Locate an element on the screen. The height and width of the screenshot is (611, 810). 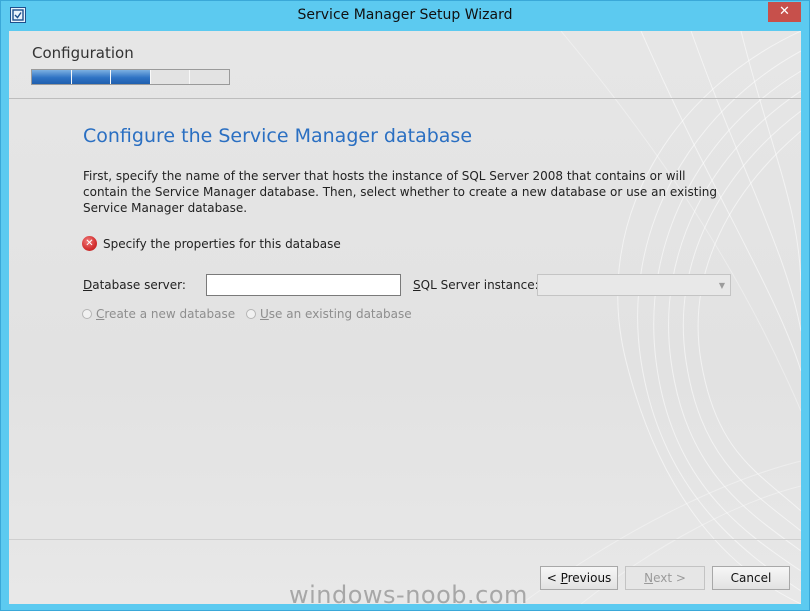
database-server-input is located at coordinates (303, 285).